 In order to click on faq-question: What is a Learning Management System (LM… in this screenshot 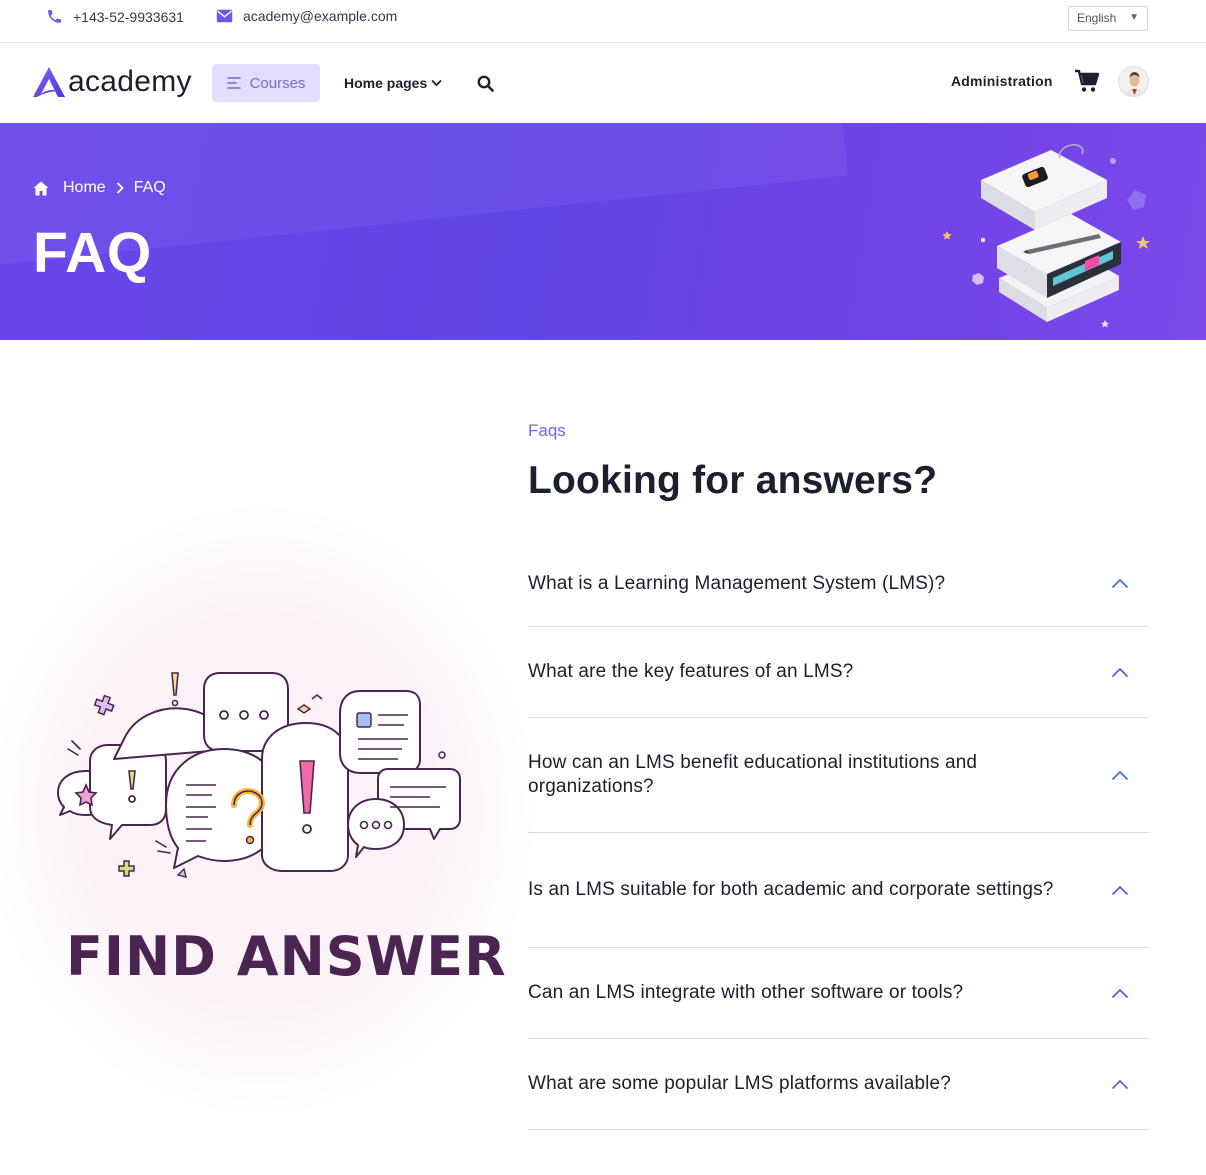, I will do `click(737, 583)`.